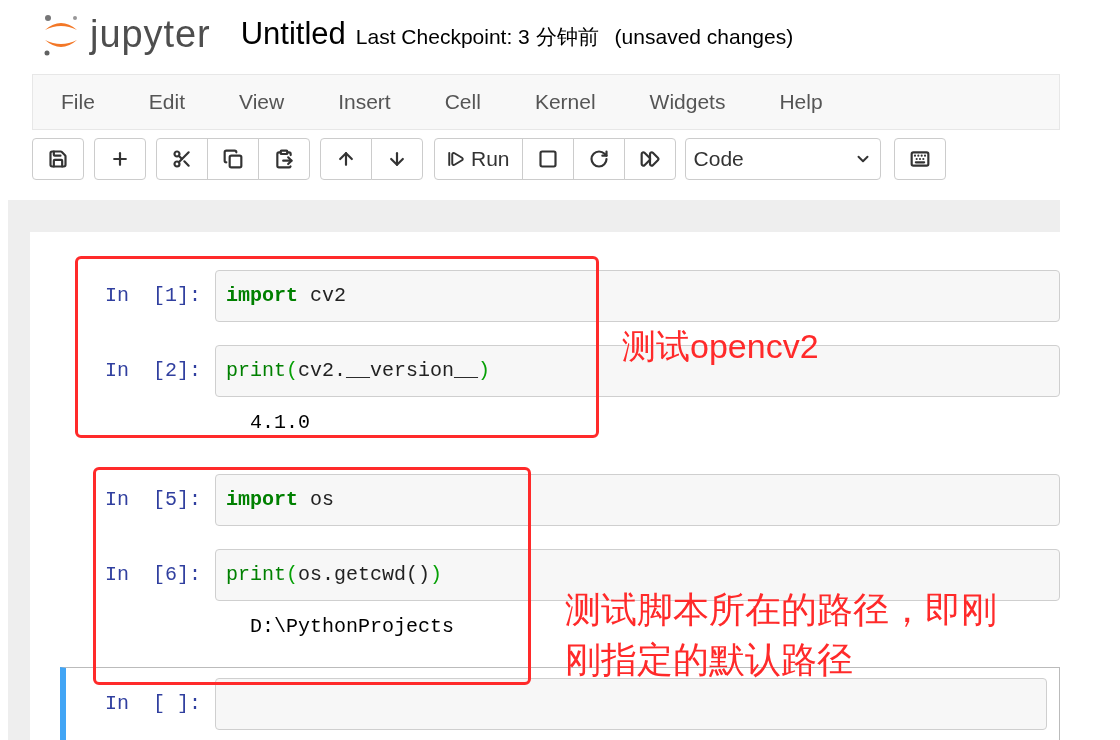  What do you see at coordinates (280, 423) in the screenshot?
I see `cell-output: 4.1.0` at bounding box center [280, 423].